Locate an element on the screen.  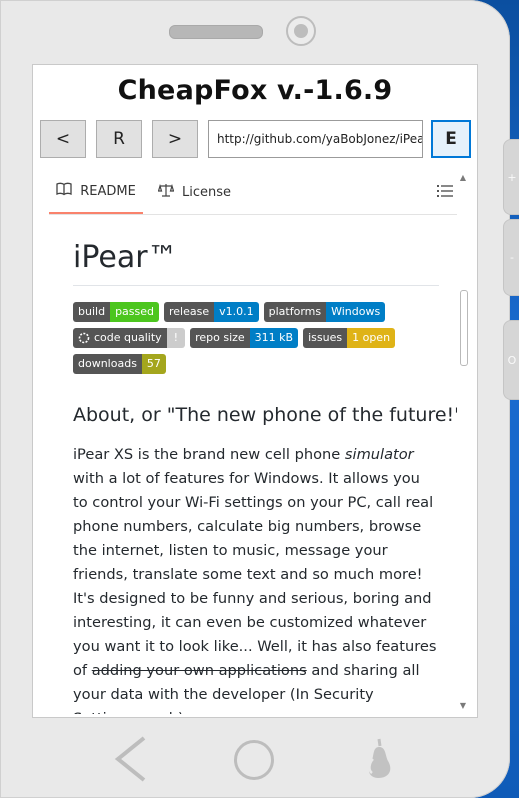
back-button: < is located at coordinates (63, 139).